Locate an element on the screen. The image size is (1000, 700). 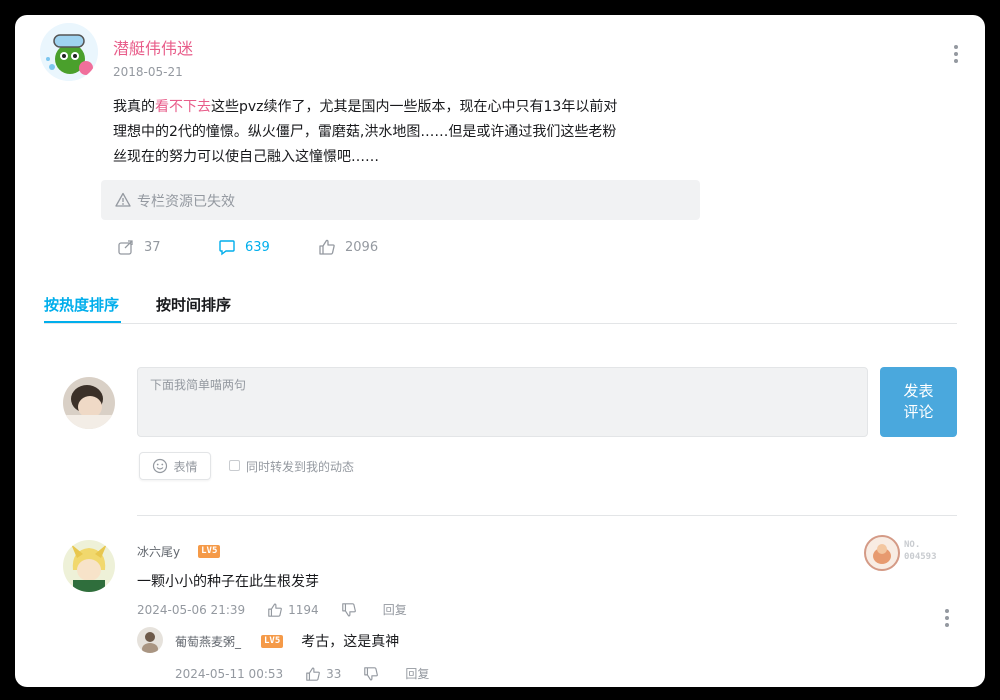
publish-label-line2: 评论 is located at coordinates (918, 412).